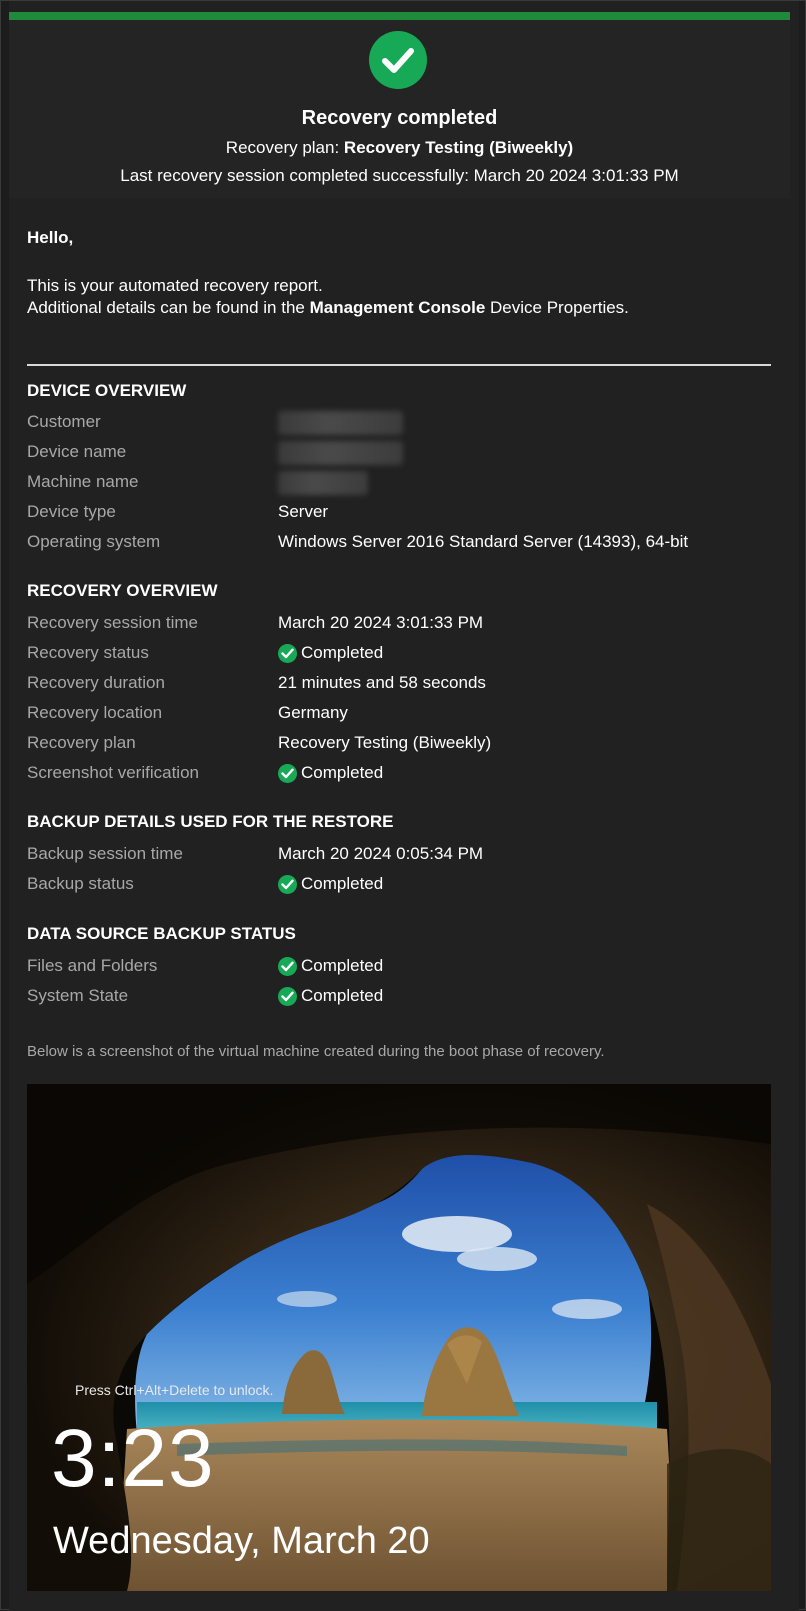 Image resolution: width=806 pixels, height=1611 pixels. I want to click on device-name-value-redacted, so click(340, 453).